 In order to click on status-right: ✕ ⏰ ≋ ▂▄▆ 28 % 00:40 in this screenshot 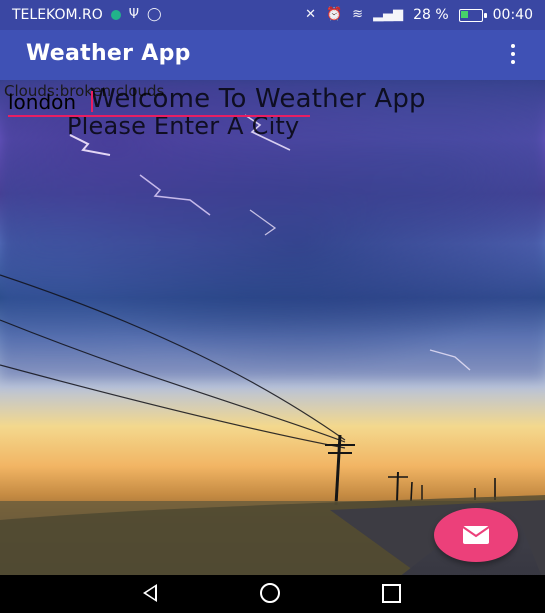, I will do `click(419, 15)`.